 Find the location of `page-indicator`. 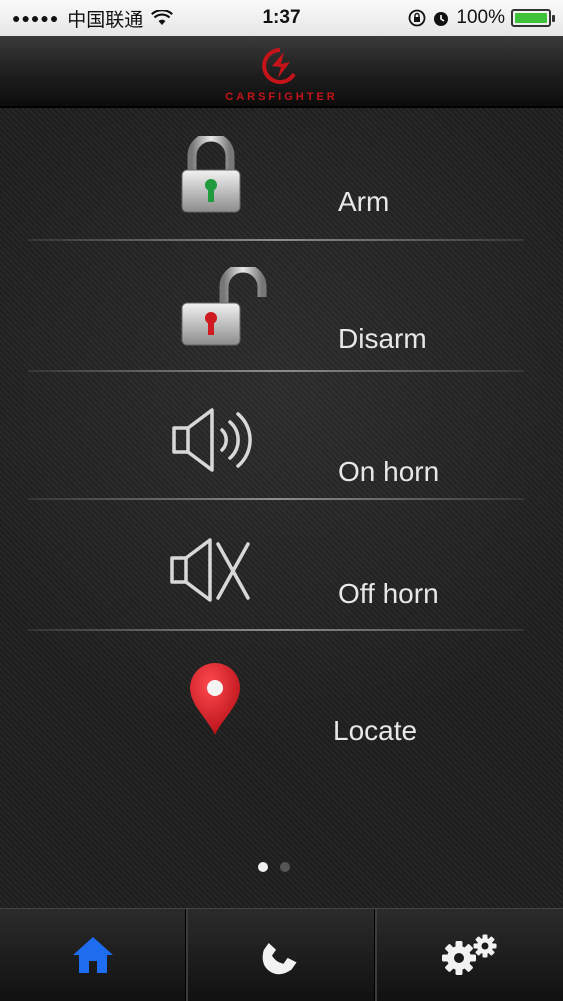

page-indicator is located at coordinates (274, 867).